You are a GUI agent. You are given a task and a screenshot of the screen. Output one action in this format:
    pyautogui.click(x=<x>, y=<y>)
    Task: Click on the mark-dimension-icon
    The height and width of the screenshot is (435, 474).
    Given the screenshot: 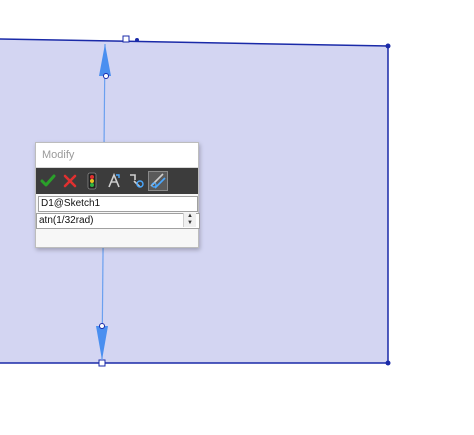 What is the action you would take?
    pyautogui.click(x=137, y=181)
    